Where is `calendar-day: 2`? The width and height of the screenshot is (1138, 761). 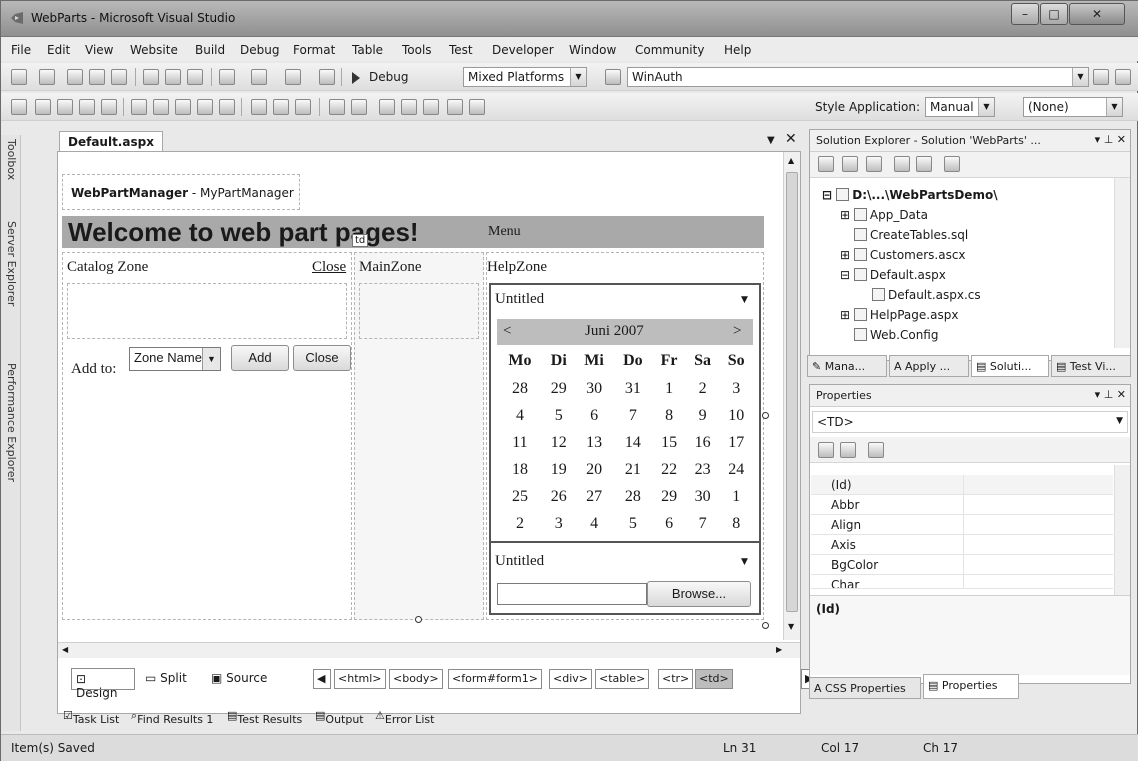 calendar-day: 2 is located at coordinates (520, 523).